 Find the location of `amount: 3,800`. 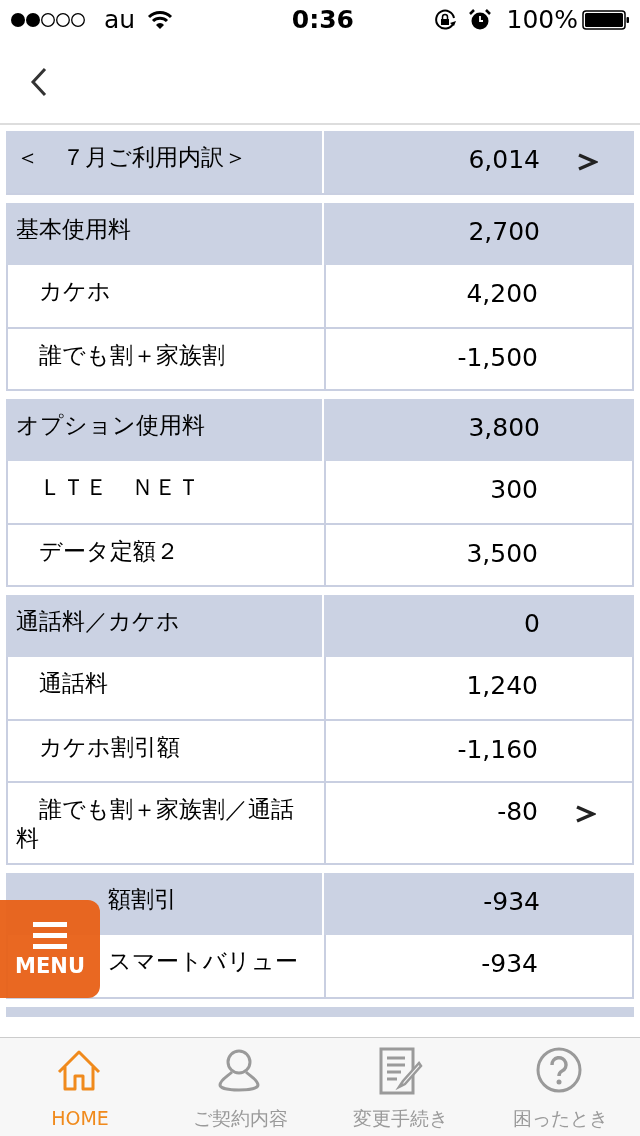

amount: 3,800 is located at coordinates (503, 428).